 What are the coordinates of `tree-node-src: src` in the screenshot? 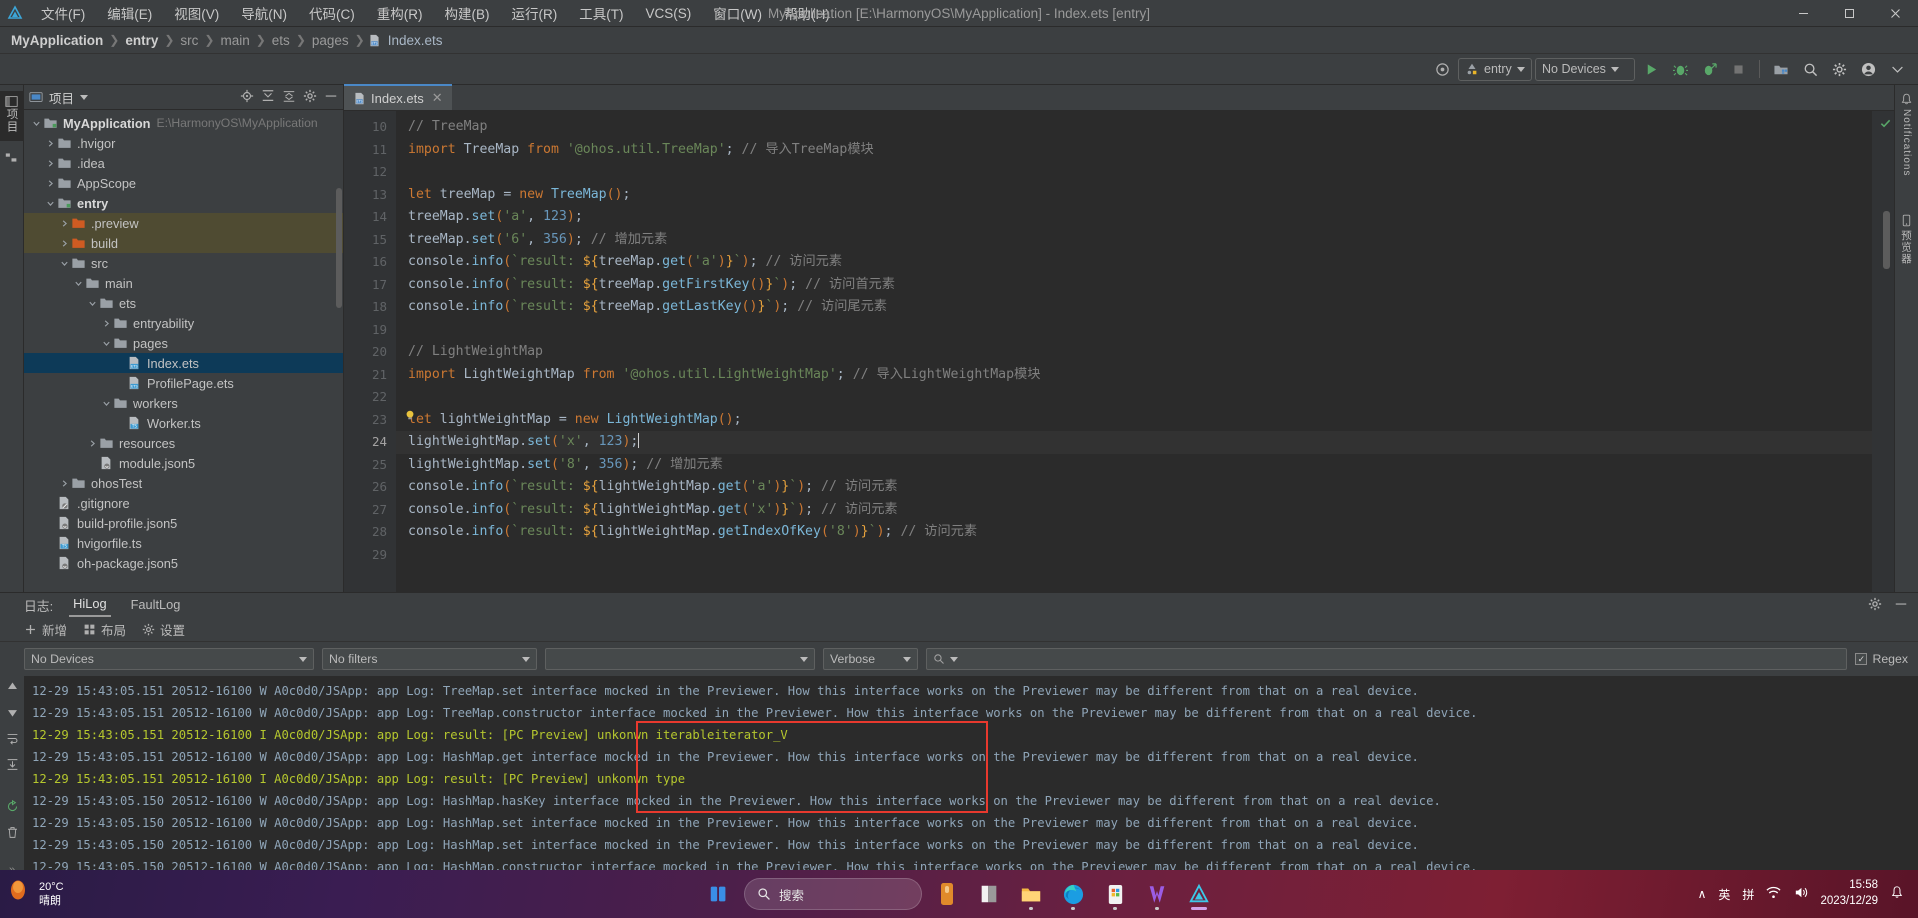 It's located at (183, 263).